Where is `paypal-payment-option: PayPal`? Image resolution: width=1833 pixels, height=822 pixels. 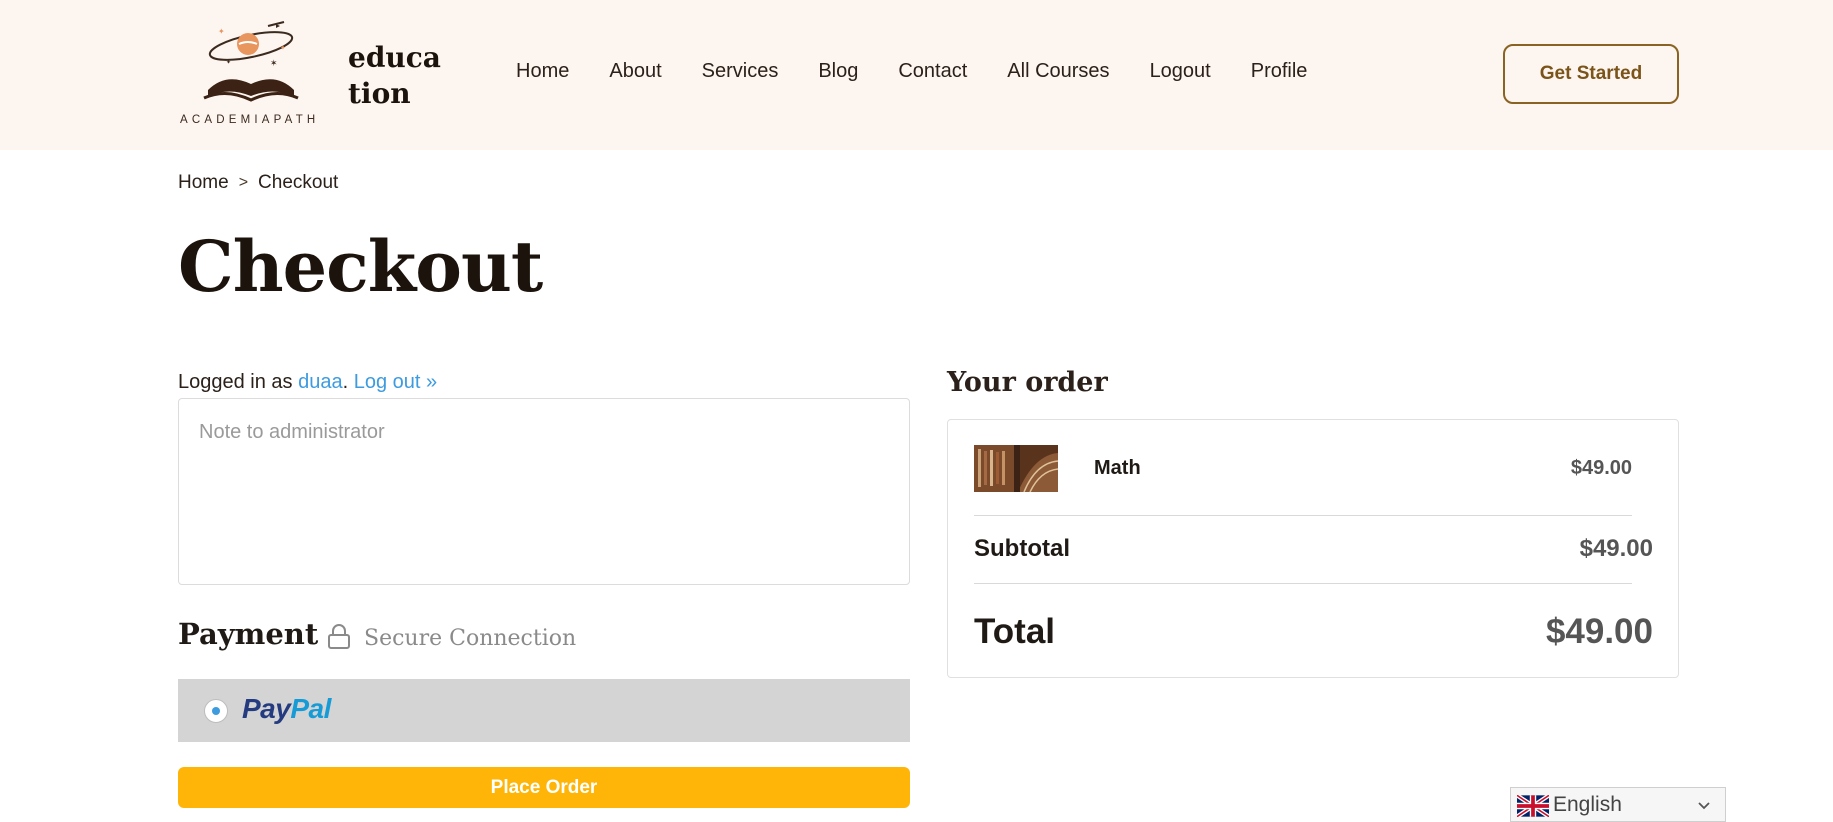 paypal-payment-option: PayPal is located at coordinates (544, 710).